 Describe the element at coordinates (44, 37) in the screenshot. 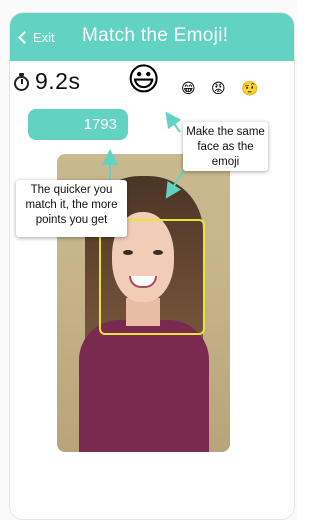

I see `exit-label: Exit` at that location.